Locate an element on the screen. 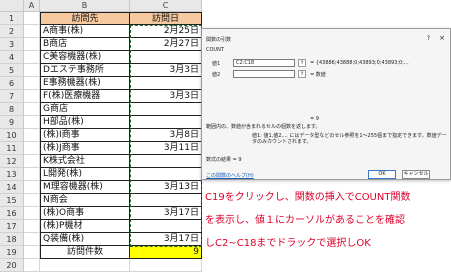 This screenshot has width=451, height=278. row-header: 11 is located at coordinates (12, 148).